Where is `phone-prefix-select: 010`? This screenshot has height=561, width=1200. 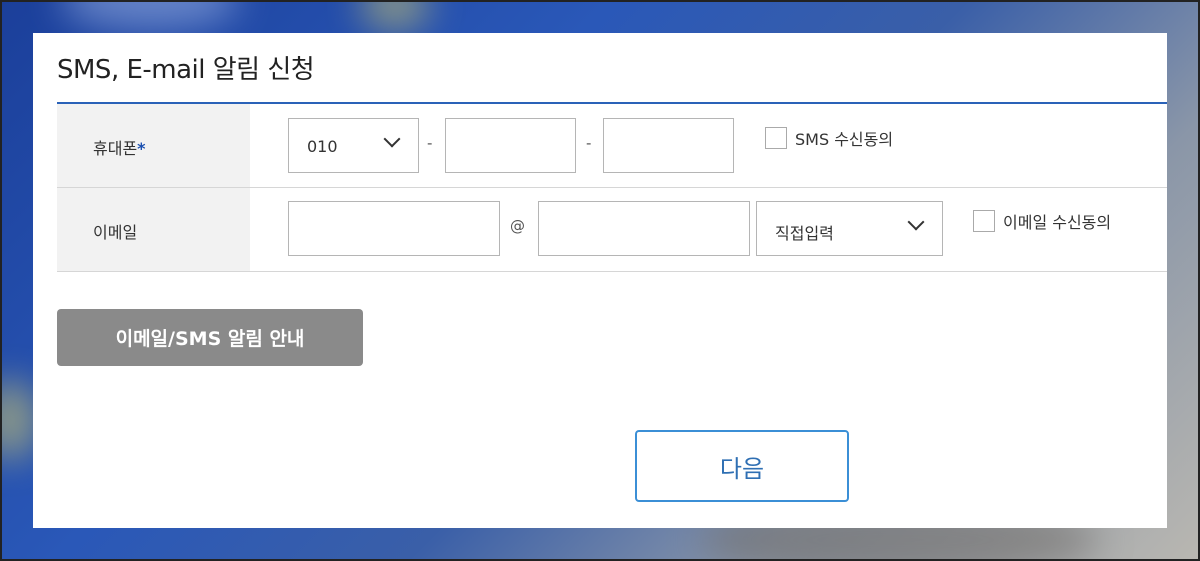
phone-prefix-select: 010 is located at coordinates (353, 145).